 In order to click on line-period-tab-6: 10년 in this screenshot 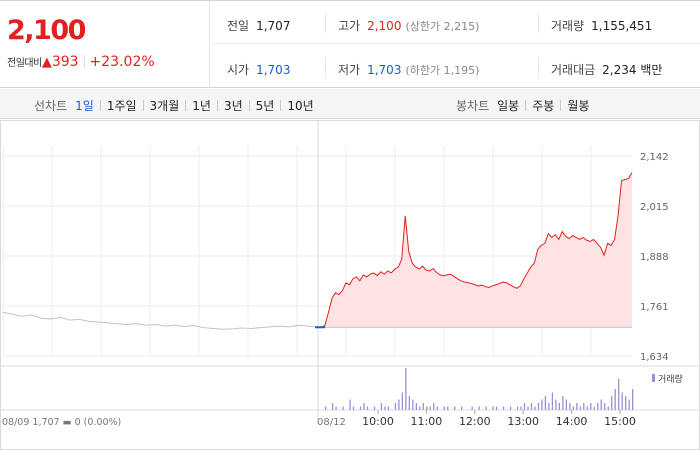, I will do `click(300, 106)`.